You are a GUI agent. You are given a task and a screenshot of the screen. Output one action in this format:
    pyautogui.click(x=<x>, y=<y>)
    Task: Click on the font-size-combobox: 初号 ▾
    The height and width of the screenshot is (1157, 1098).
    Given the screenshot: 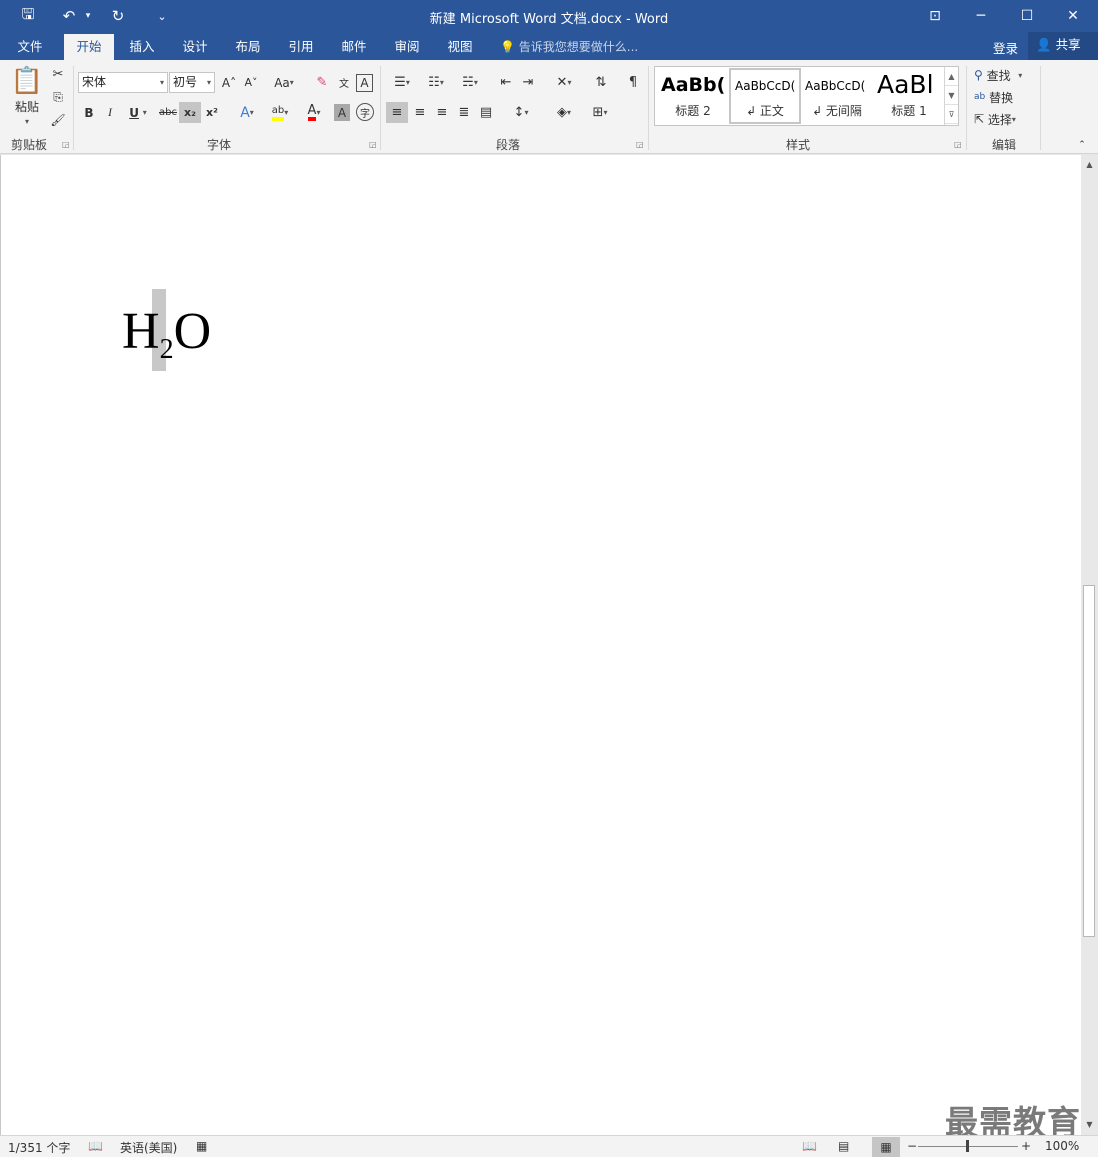 What is the action you would take?
    pyautogui.click(x=192, y=82)
    